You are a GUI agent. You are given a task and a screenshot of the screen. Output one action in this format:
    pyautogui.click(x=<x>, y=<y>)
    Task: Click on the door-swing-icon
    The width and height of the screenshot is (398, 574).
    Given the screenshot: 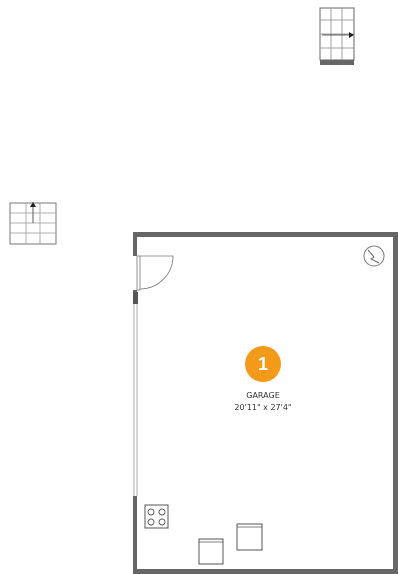 What is the action you would take?
    pyautogui.click(x=155, y=273)
    